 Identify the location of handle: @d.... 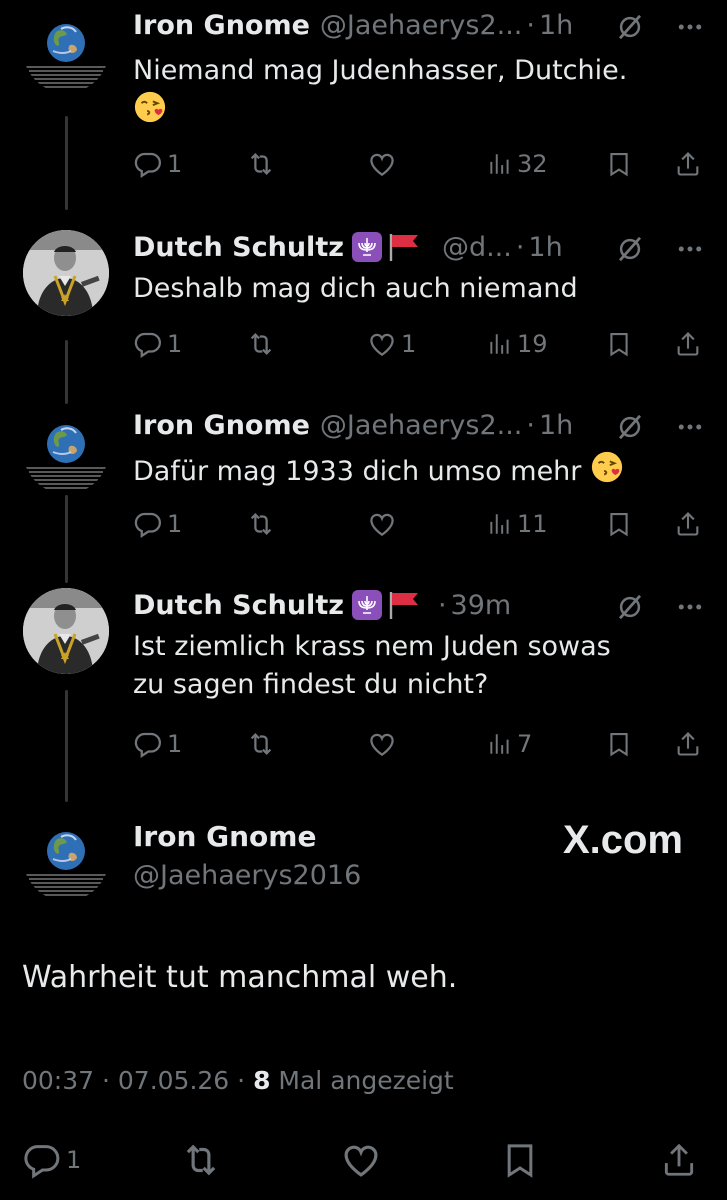
(477, 247).